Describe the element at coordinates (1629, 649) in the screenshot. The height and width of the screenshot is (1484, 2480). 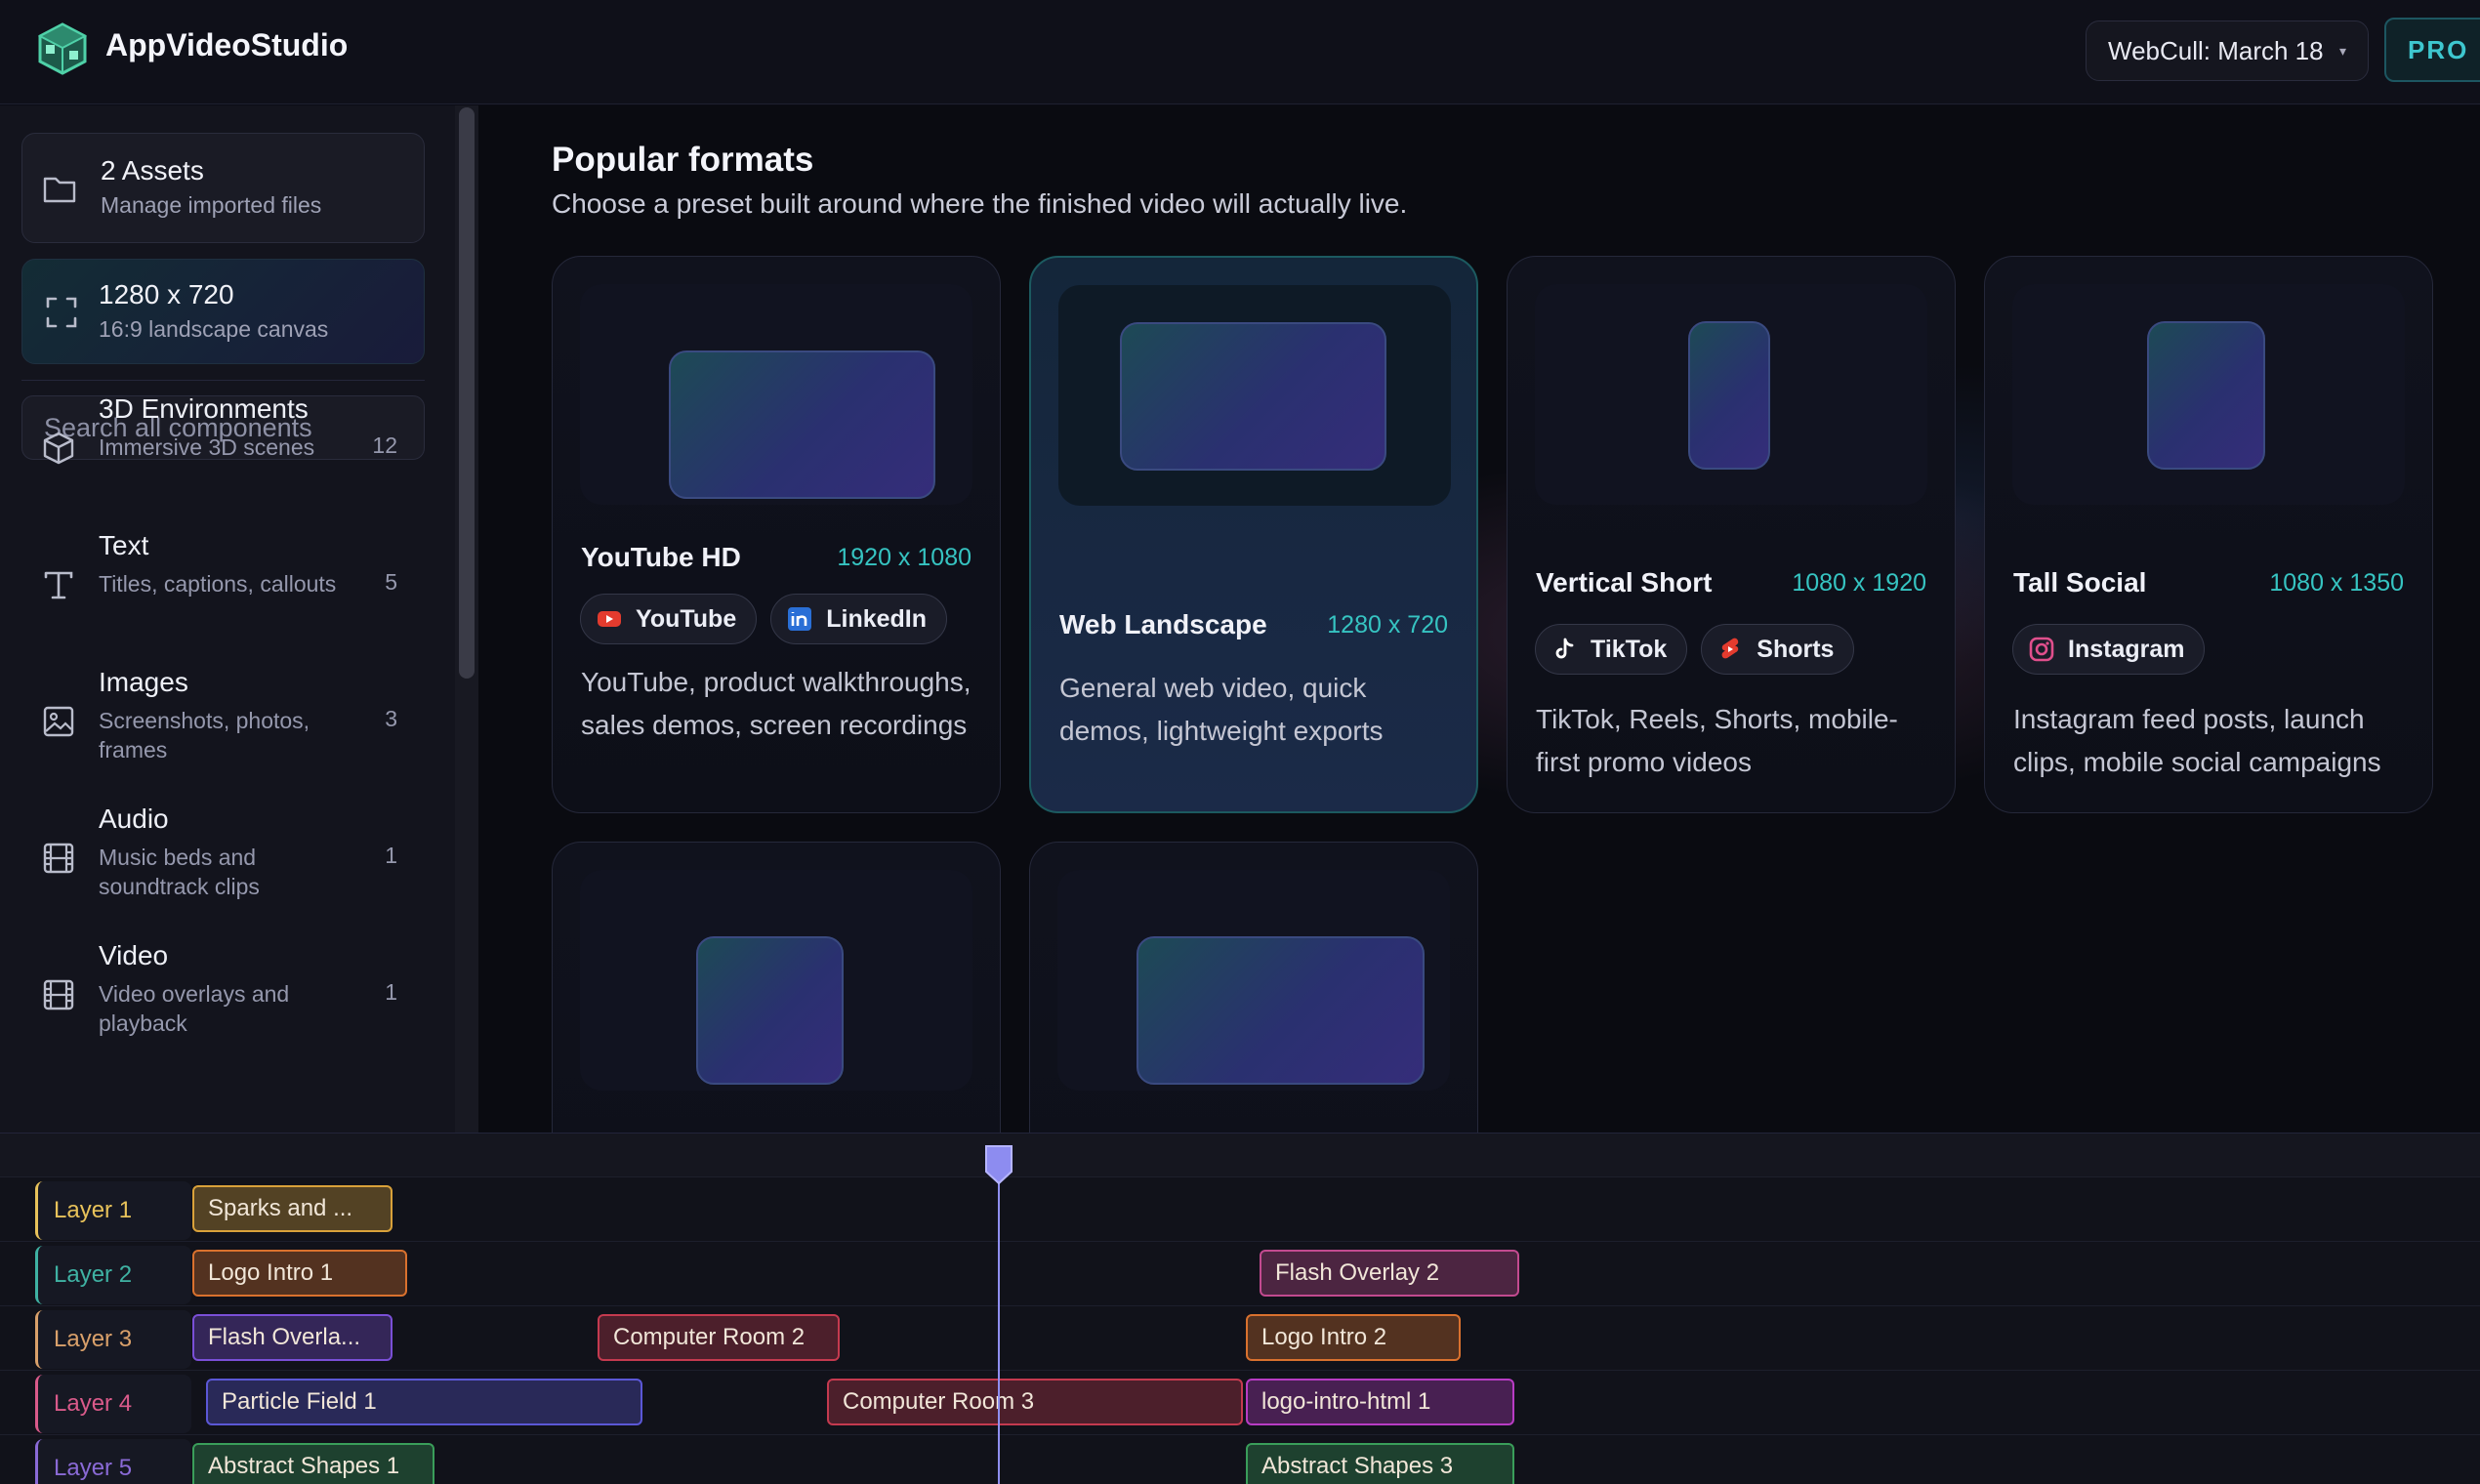
I see `platform-tag-label: TikTok` at that location.